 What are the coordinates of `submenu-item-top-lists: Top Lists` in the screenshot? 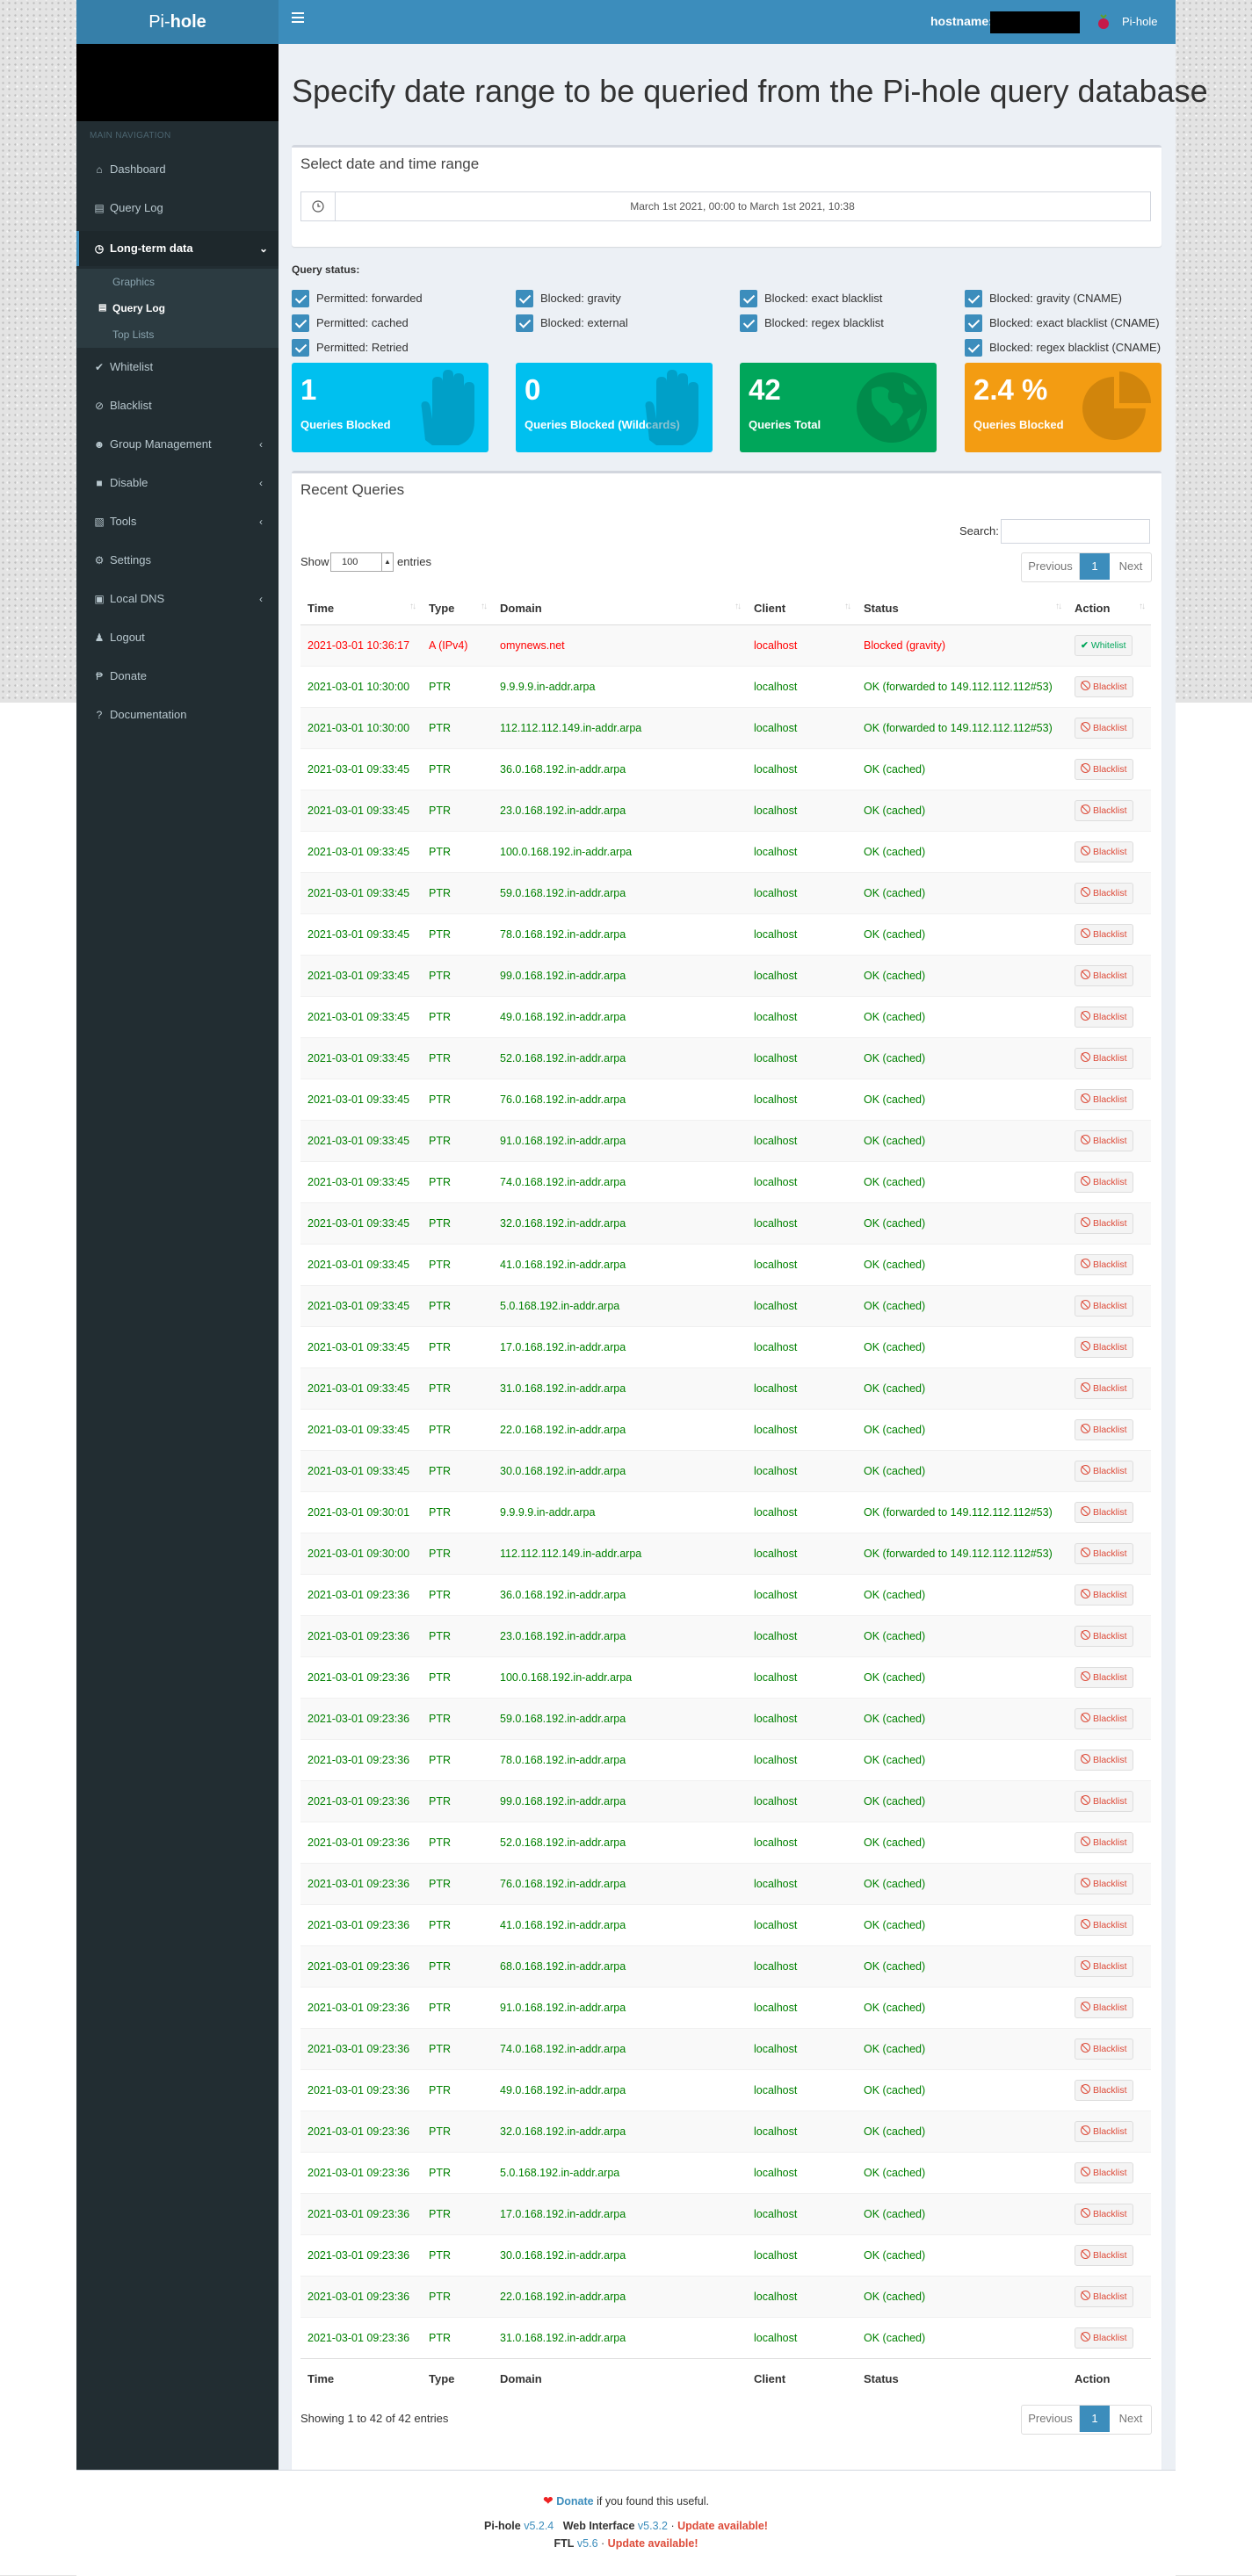 It's located at (177, 334).